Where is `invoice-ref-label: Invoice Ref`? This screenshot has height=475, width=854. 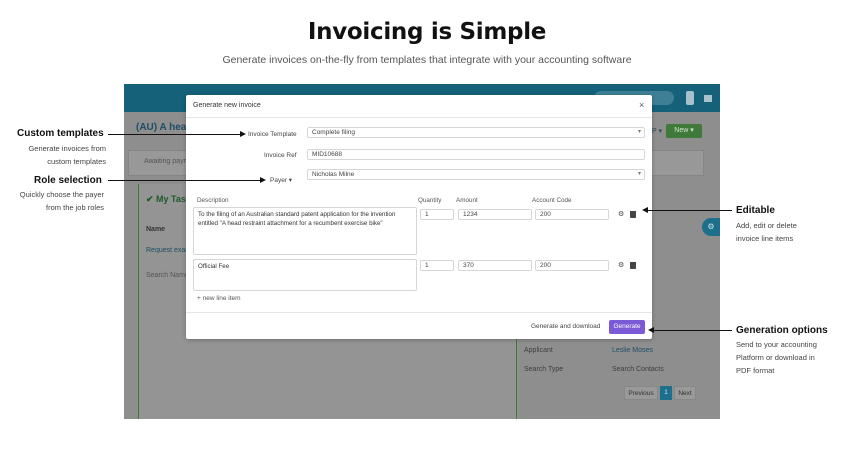
invoice-ref-label: Invoice Ref is located at coordinates (280, 155).